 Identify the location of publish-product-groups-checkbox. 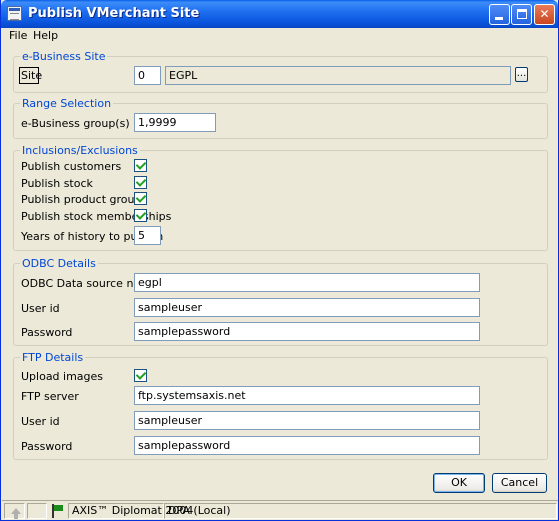
(140, 198).